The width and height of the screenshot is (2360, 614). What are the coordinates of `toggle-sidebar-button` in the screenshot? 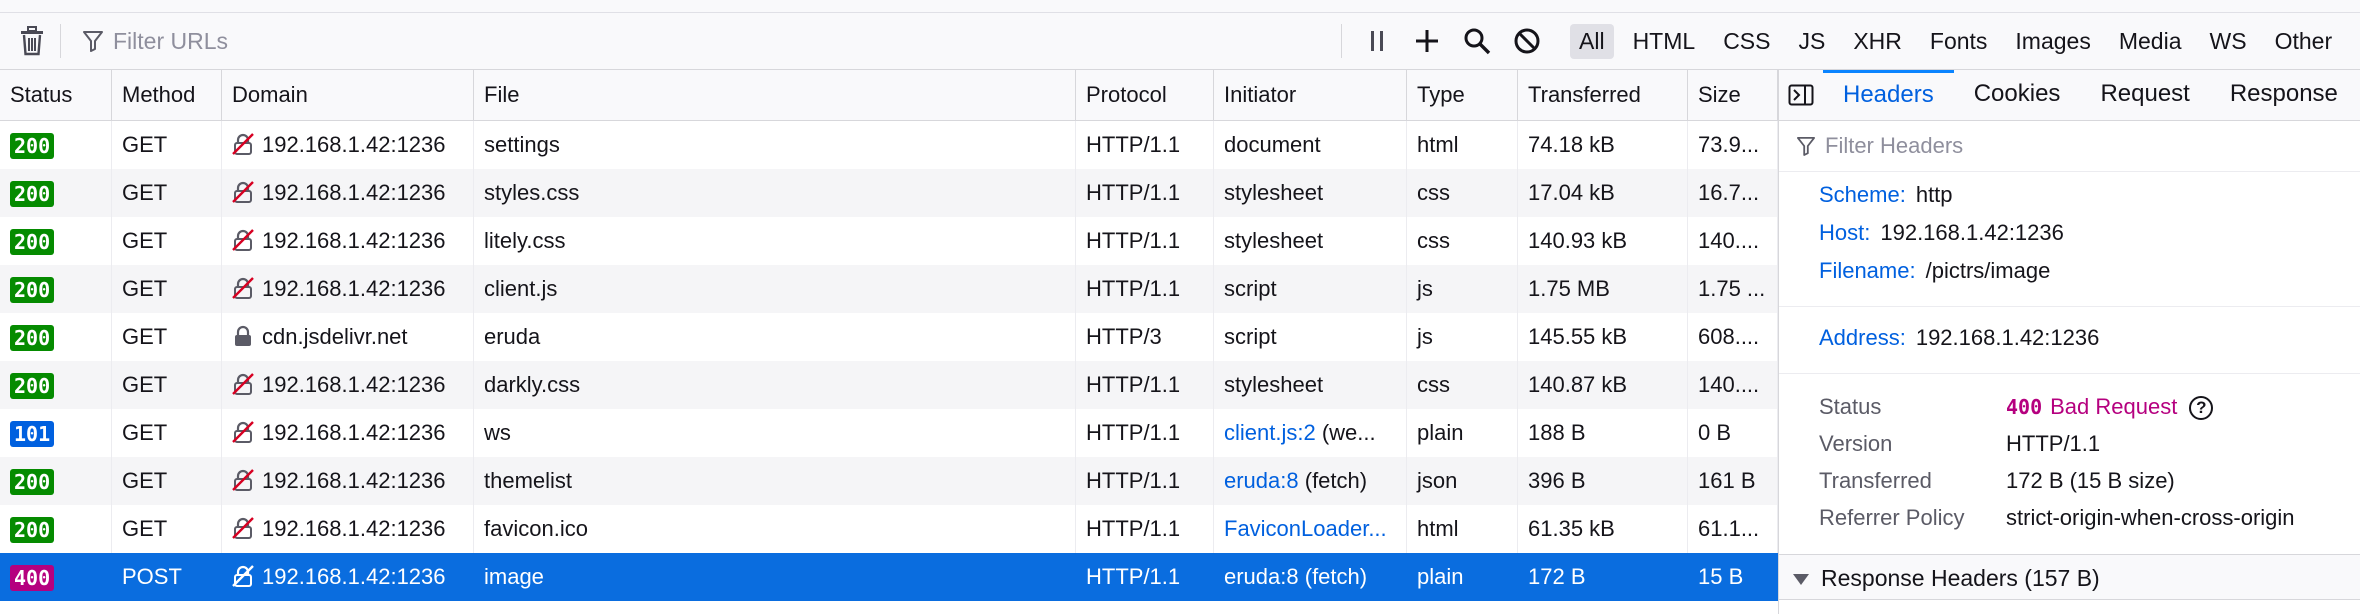 It's located at (1801, 95).